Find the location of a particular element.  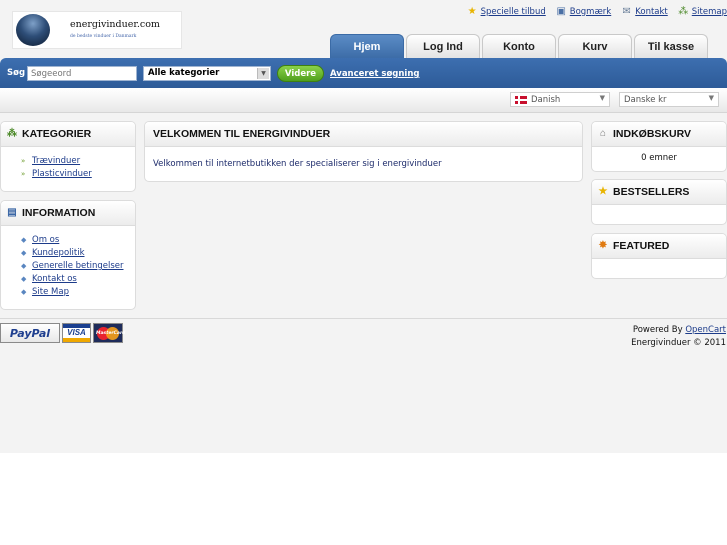

currency-value: Danske kr is located at coordinates (645, 99).